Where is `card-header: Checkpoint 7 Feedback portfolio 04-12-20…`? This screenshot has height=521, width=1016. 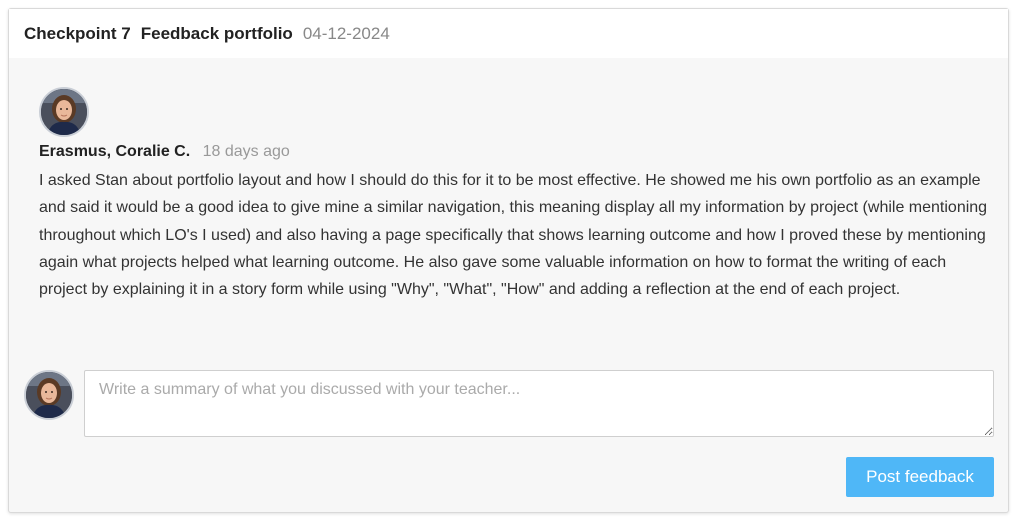
card-header: Checkpoint 7 Feedback portfolio 04-12-20… is located at coordinates (508, 33).